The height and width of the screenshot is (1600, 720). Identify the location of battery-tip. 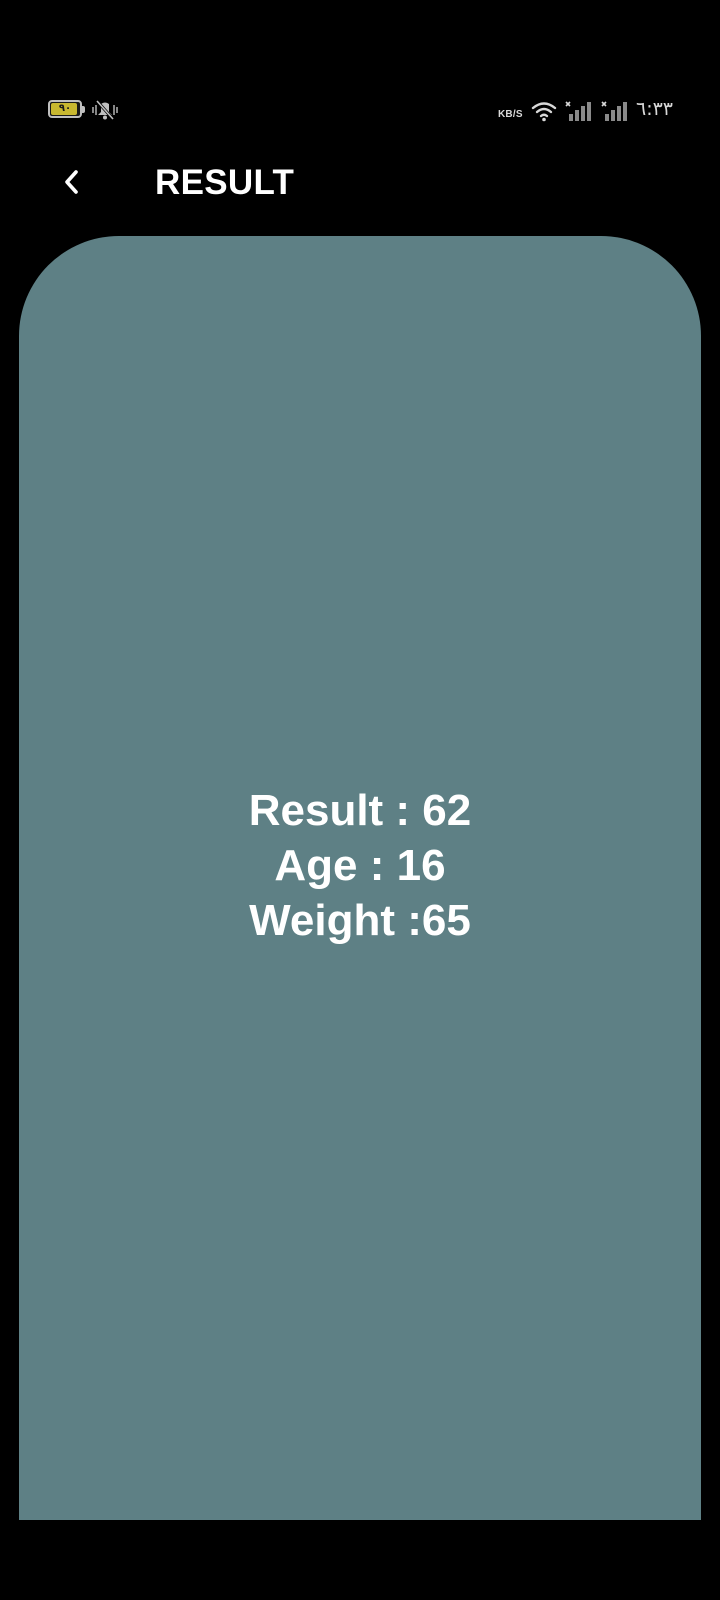
(83, 109).